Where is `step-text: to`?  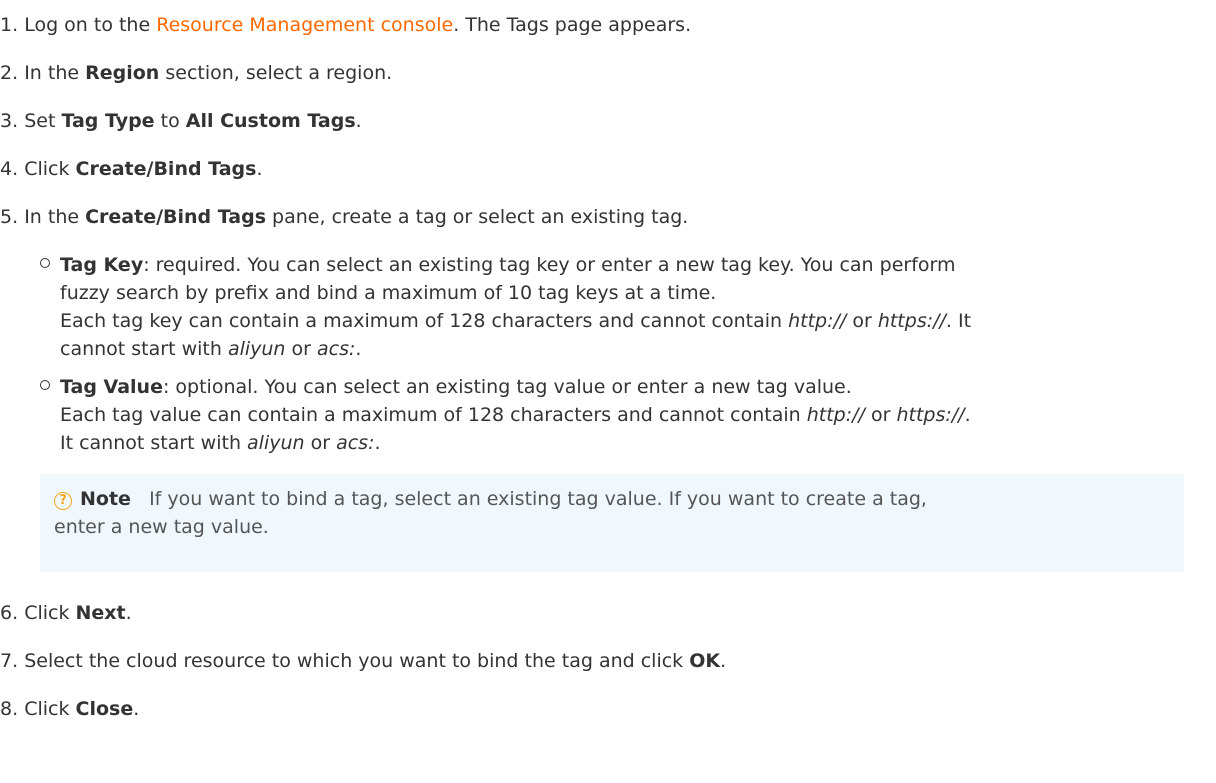
step-text: to is located at coordinates (170, 121).